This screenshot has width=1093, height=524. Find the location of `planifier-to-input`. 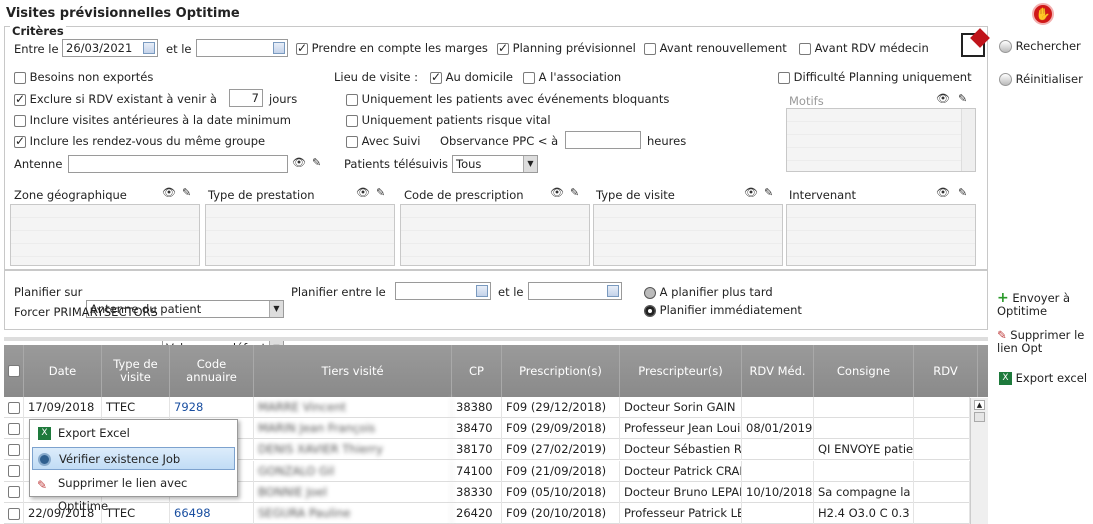

planifier-to-input is located at coordinates (575, 291).